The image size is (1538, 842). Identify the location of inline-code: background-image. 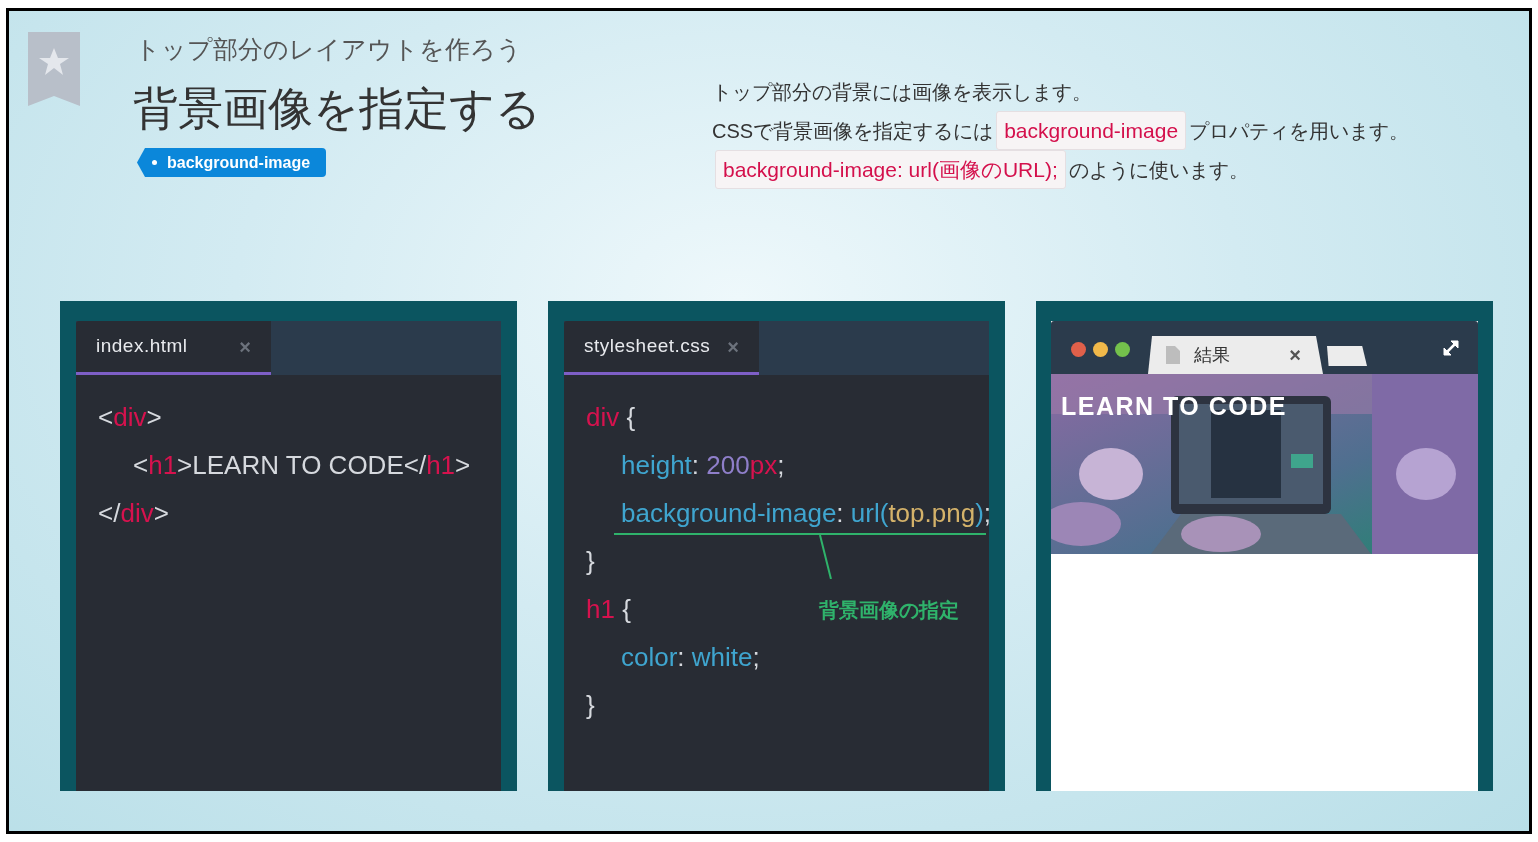
(1091, 130).